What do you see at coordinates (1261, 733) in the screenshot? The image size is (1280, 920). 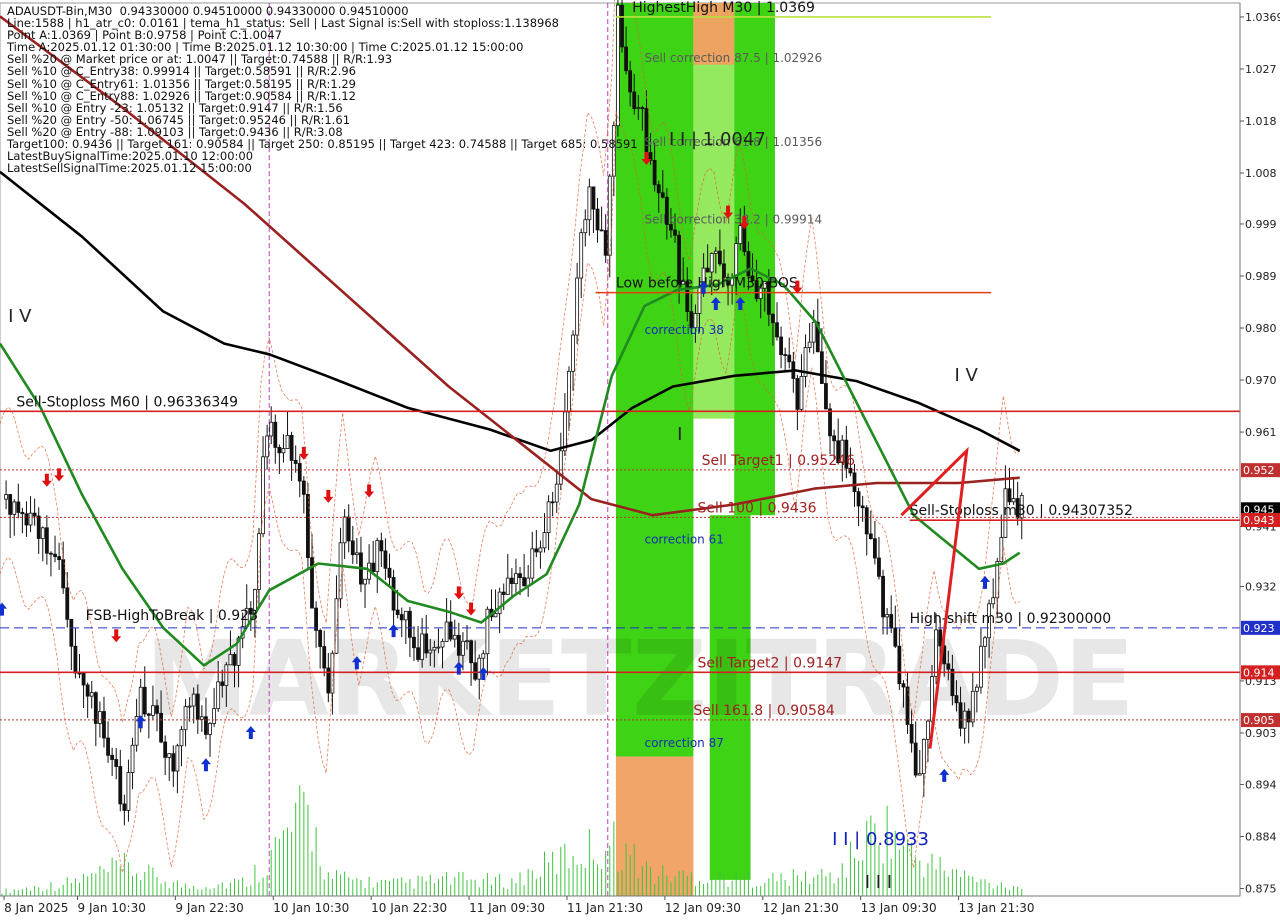 I see `price-tick-label-12: 0.903` at bounding box center [1261, 733].